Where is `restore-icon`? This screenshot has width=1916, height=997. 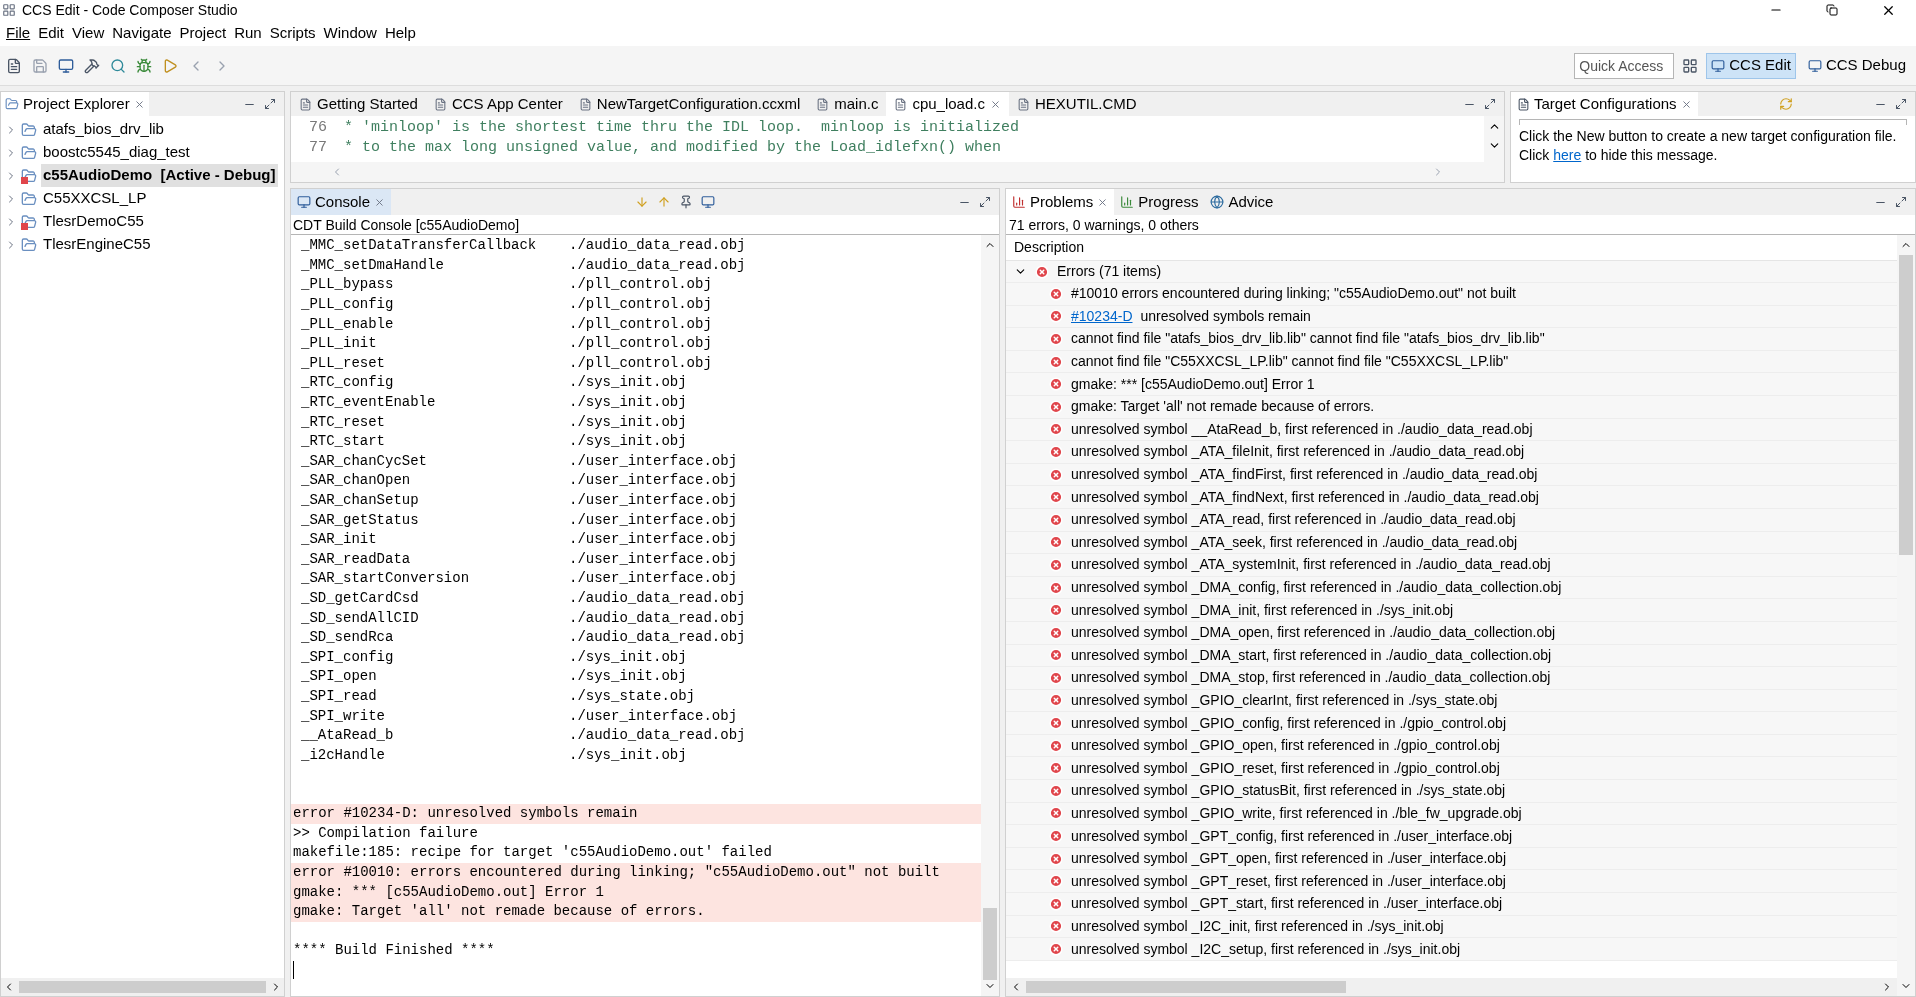 restore-icon is located at coordinates (1832, 10).